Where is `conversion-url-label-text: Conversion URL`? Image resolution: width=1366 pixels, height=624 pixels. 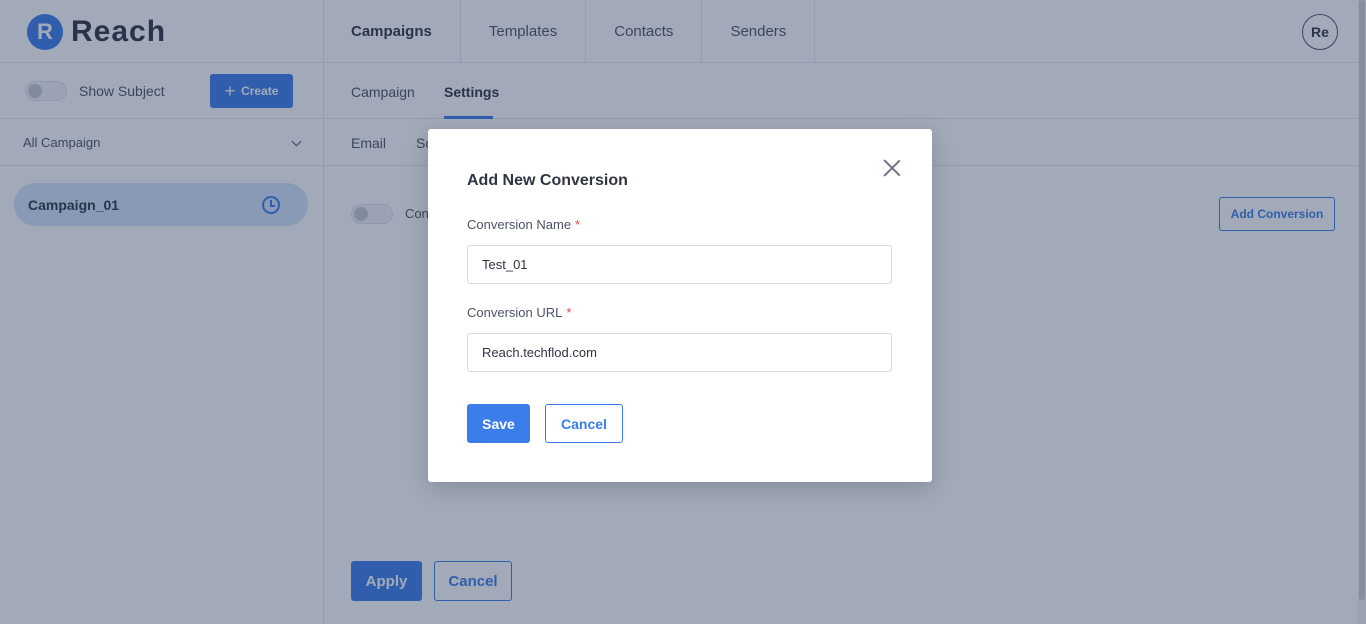
conversion-url-label-text: Conversion URL is located at coordinates (515, 312).